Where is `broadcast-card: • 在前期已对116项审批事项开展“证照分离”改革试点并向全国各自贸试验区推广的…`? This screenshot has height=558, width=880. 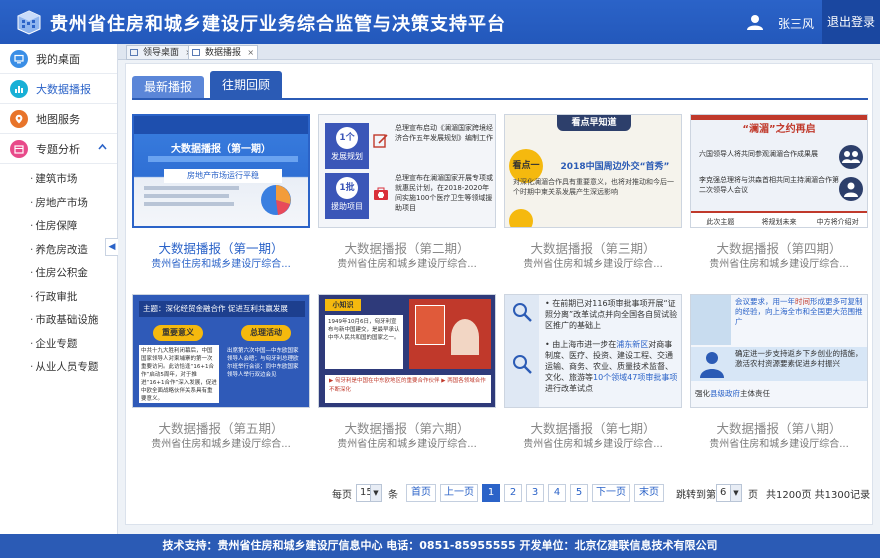 broadcast-card: • 在前期已对116项审批事项开展“证照分离”改革试点并向全国各自贸试验区推广的… is located at coordinates (593, 381).